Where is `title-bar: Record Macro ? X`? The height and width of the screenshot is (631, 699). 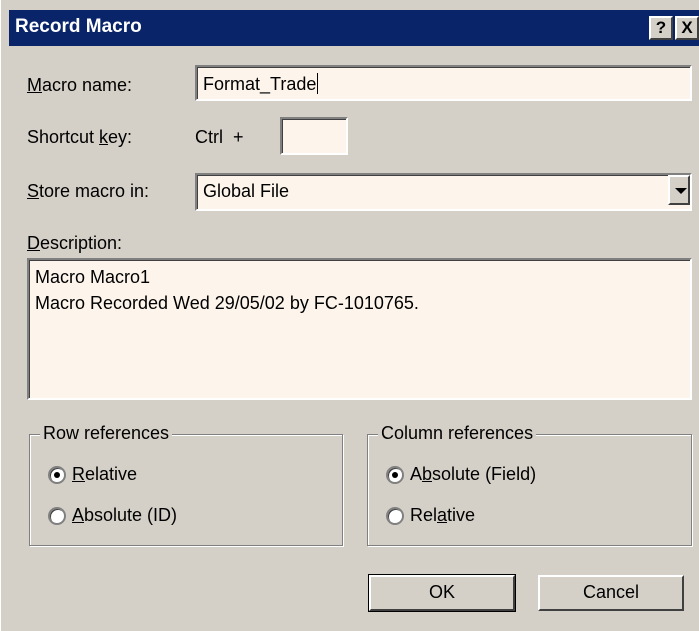
title-bar: Record Macro ? X is located at coordinates (354, 28).